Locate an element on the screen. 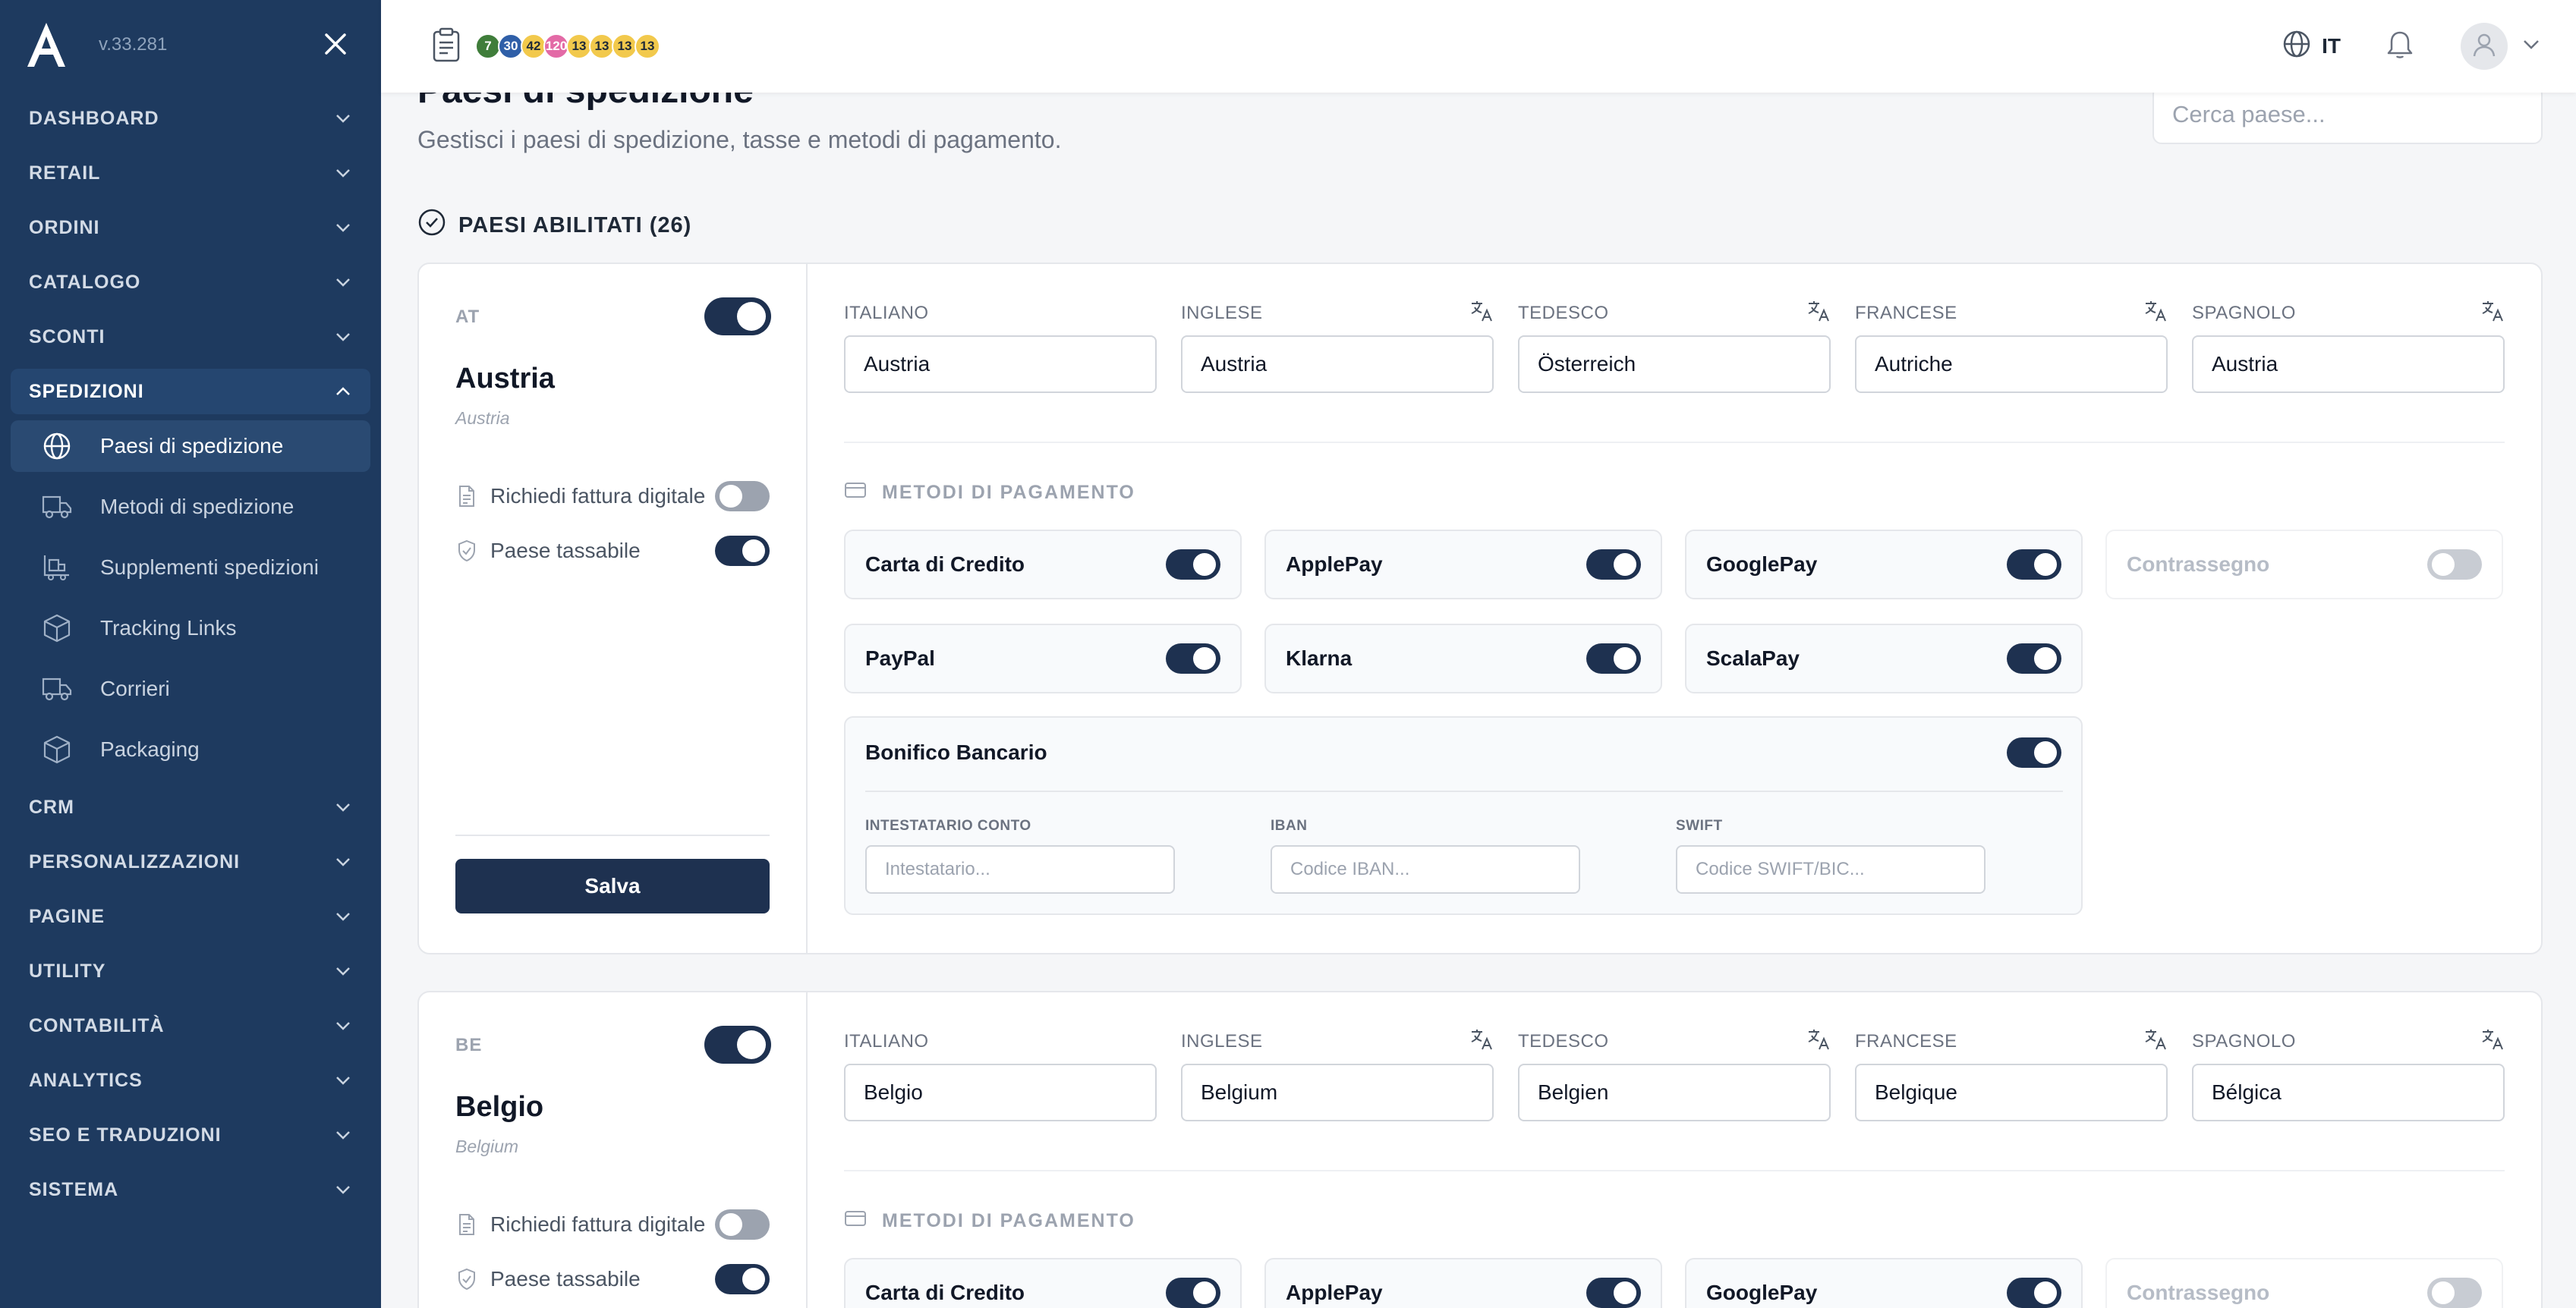 This screenshot has height=1308, width=2576. sidebar-subitem-packaging: Packaging is located at coordinates (190, 749).